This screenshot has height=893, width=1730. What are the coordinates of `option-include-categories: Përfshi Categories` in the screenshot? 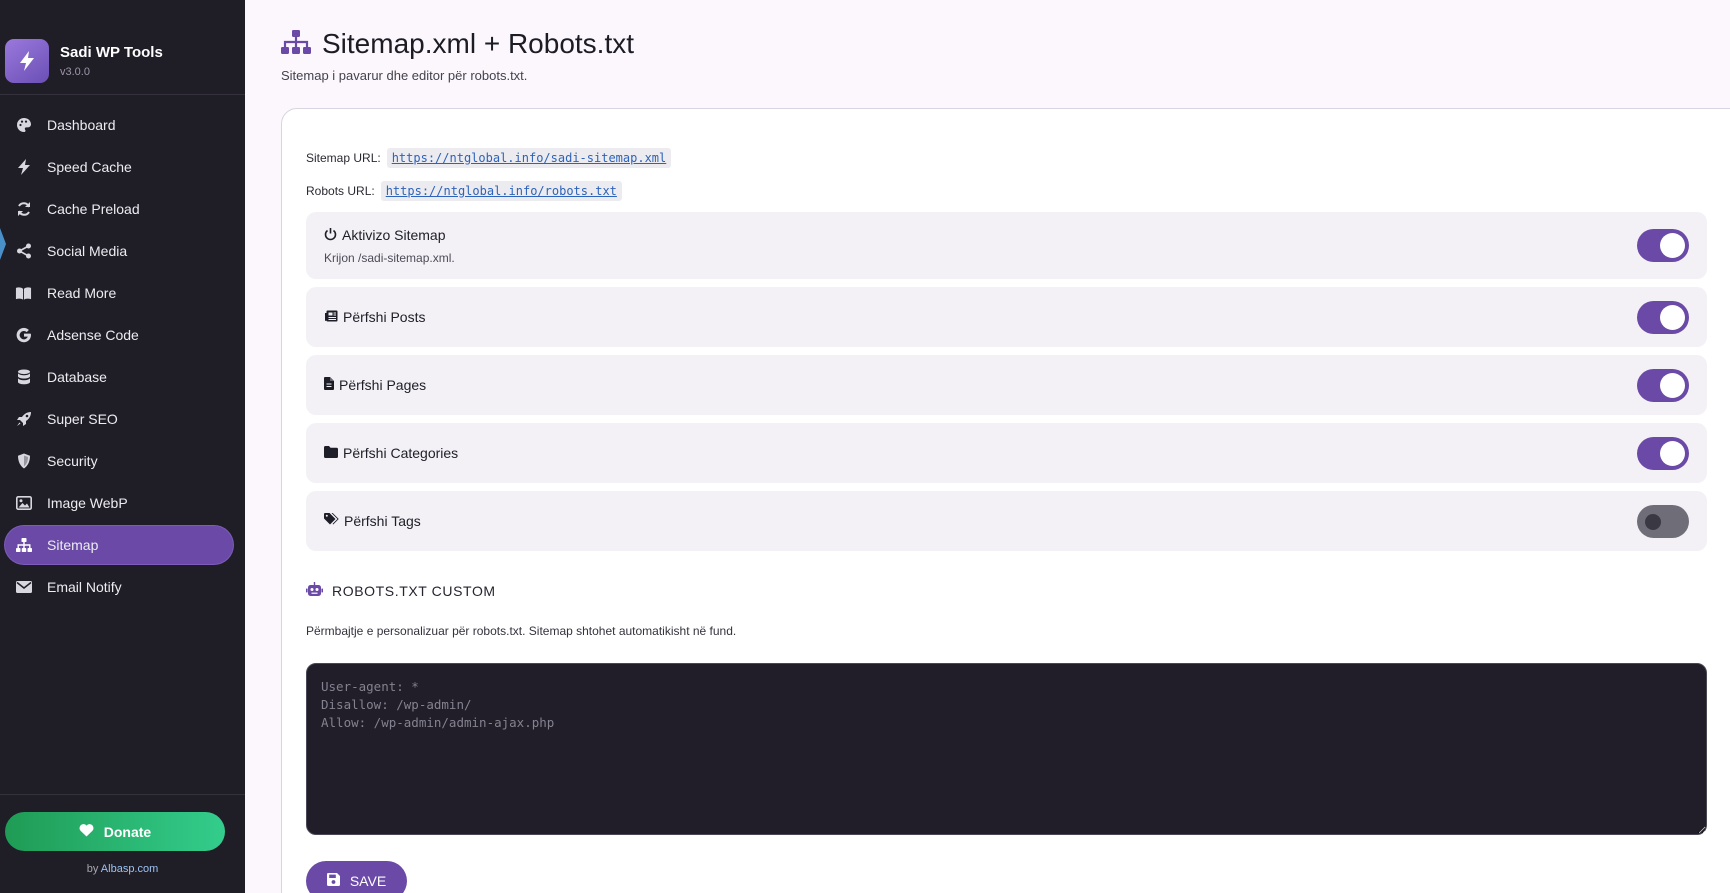 It's located at (1006, 453).